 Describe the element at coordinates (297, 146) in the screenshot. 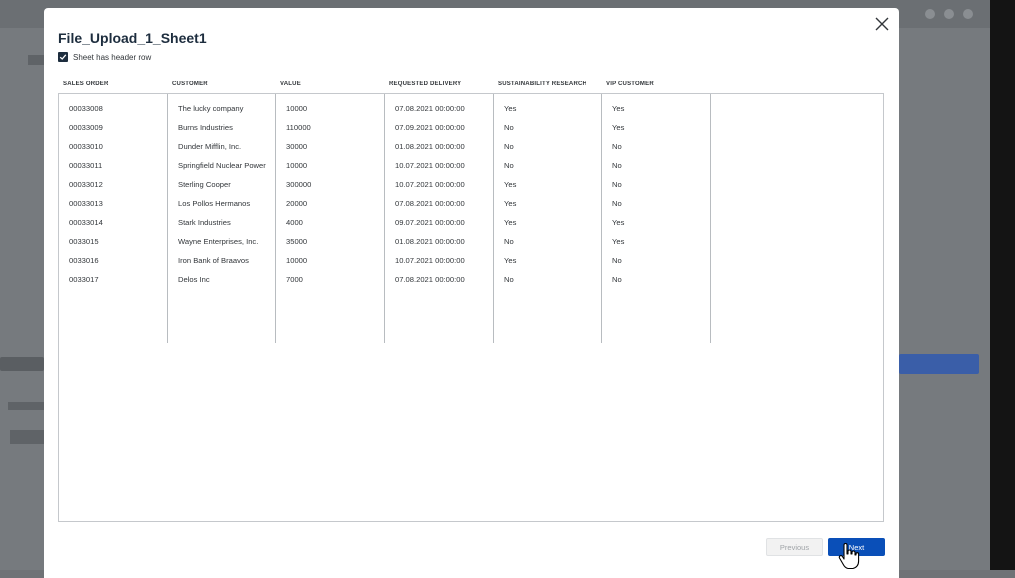

I see `table-cell: 30000` at that location.